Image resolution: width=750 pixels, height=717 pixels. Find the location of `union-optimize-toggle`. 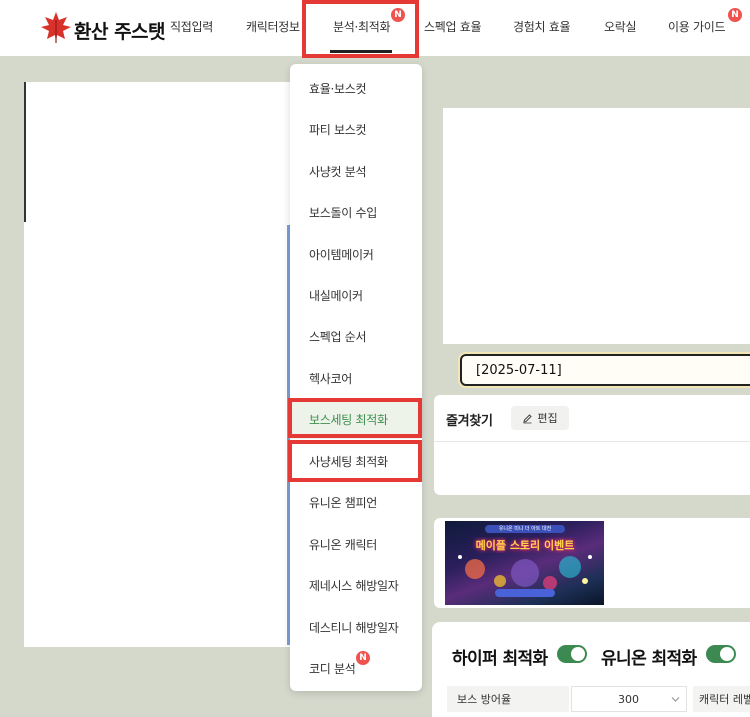

union-optimize-toggle is located at coordinates (721, 654).